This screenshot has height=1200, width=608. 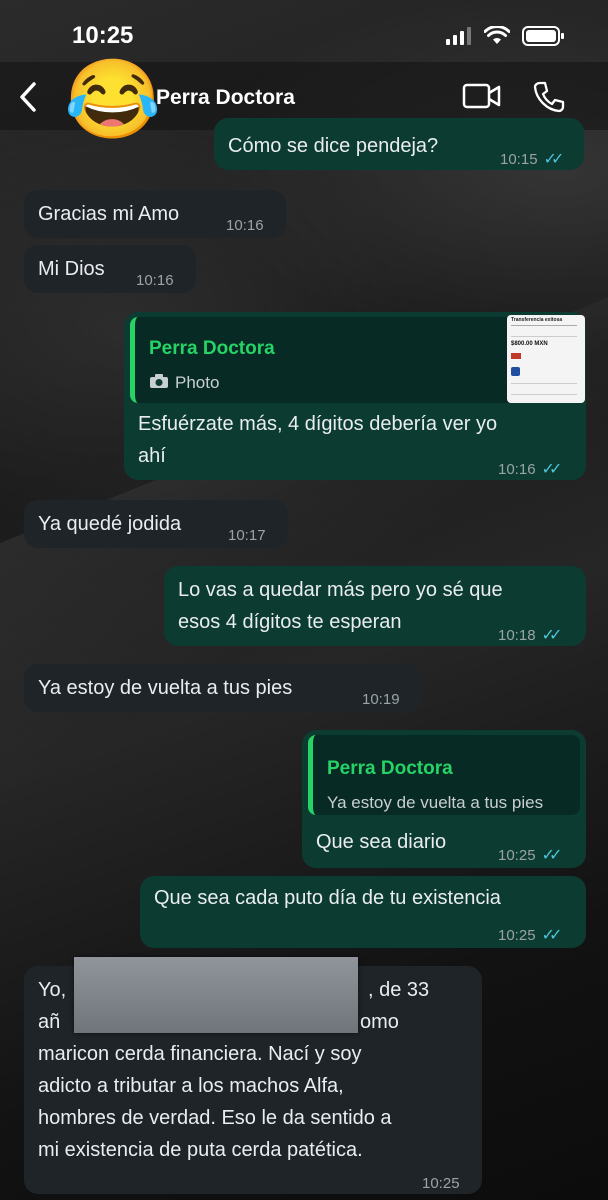 I want to click on message-text-line: , de 33, so click(x=399, y=990).